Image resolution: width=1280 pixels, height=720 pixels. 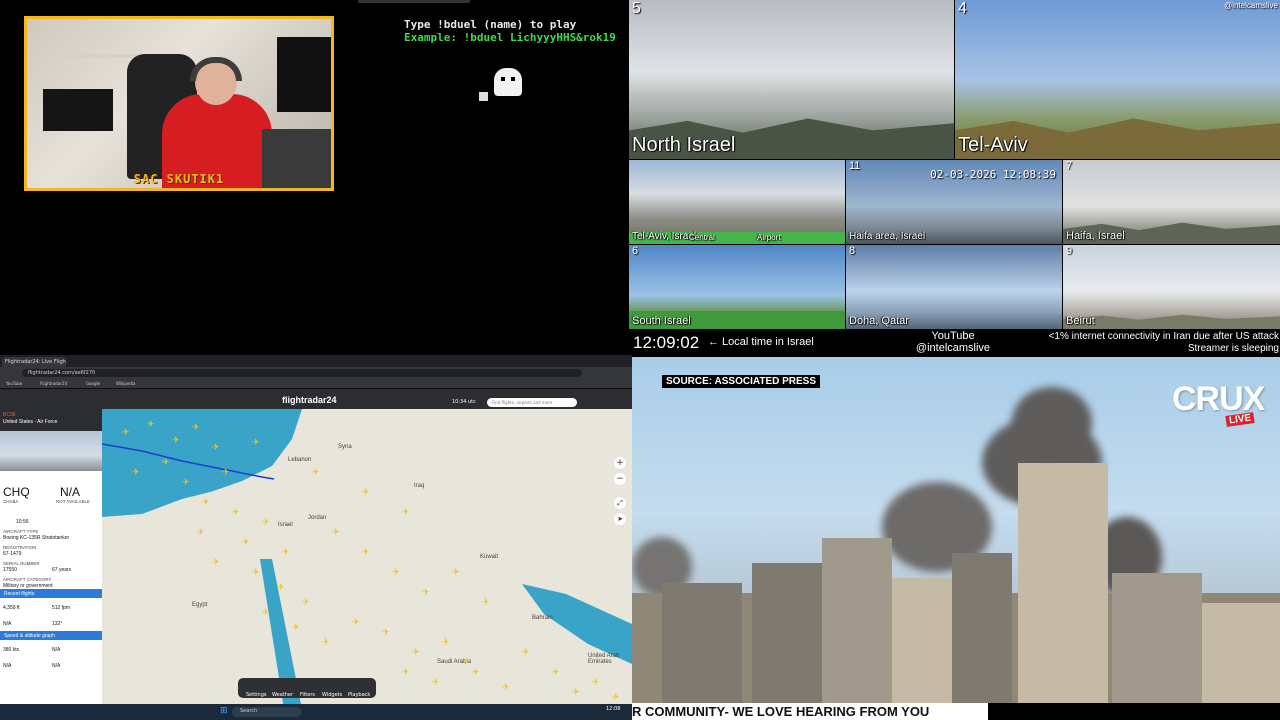 I want to click on map-label-israel: Israel, so click(x=285, y=525).